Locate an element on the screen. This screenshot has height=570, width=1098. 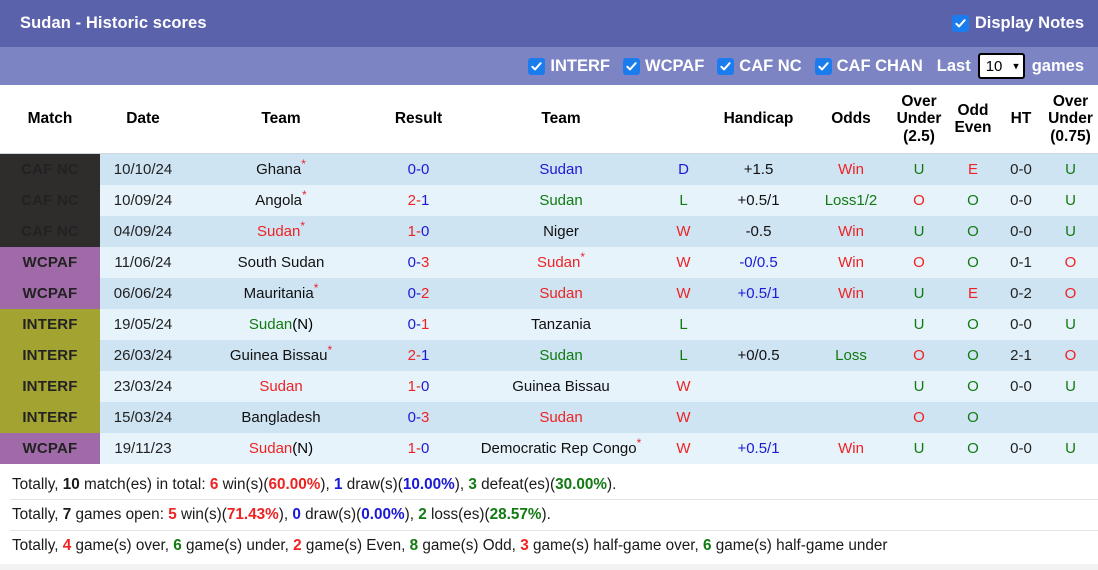
th-even: Even is located at coordinates (973, 128).